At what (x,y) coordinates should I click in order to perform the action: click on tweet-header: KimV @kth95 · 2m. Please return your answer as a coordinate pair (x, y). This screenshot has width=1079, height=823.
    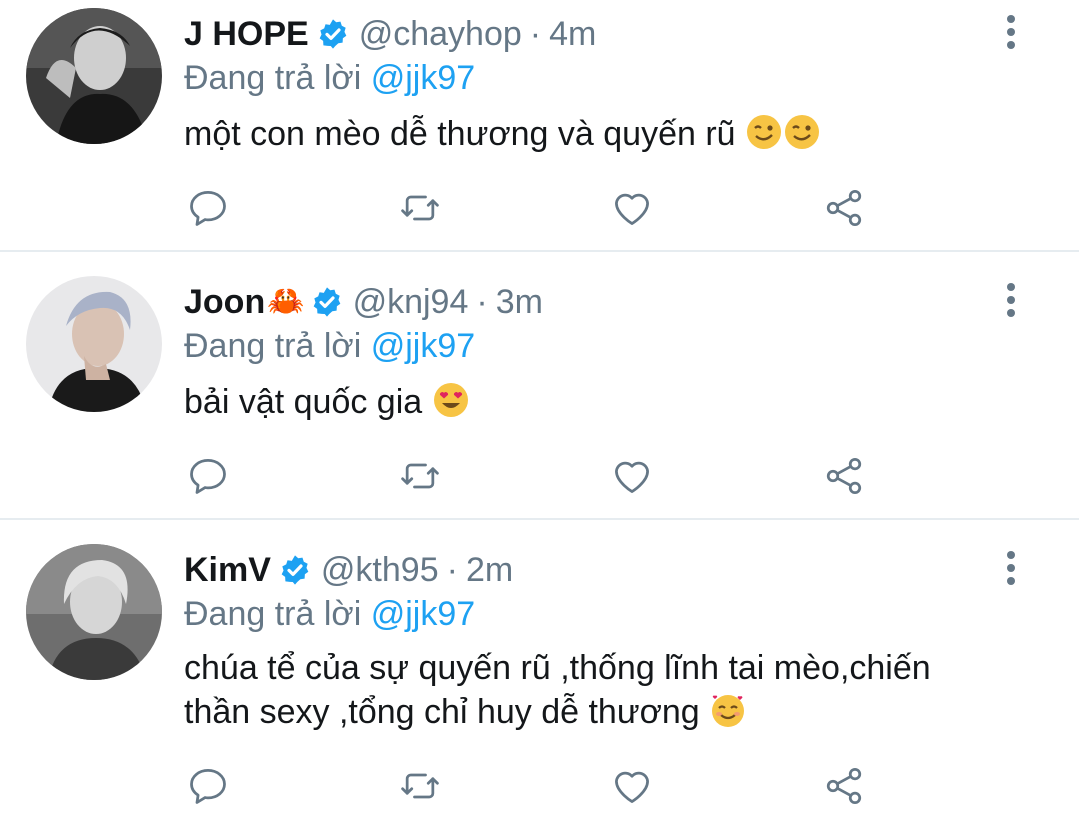
    Looking at the image, I should click on (348, 570).